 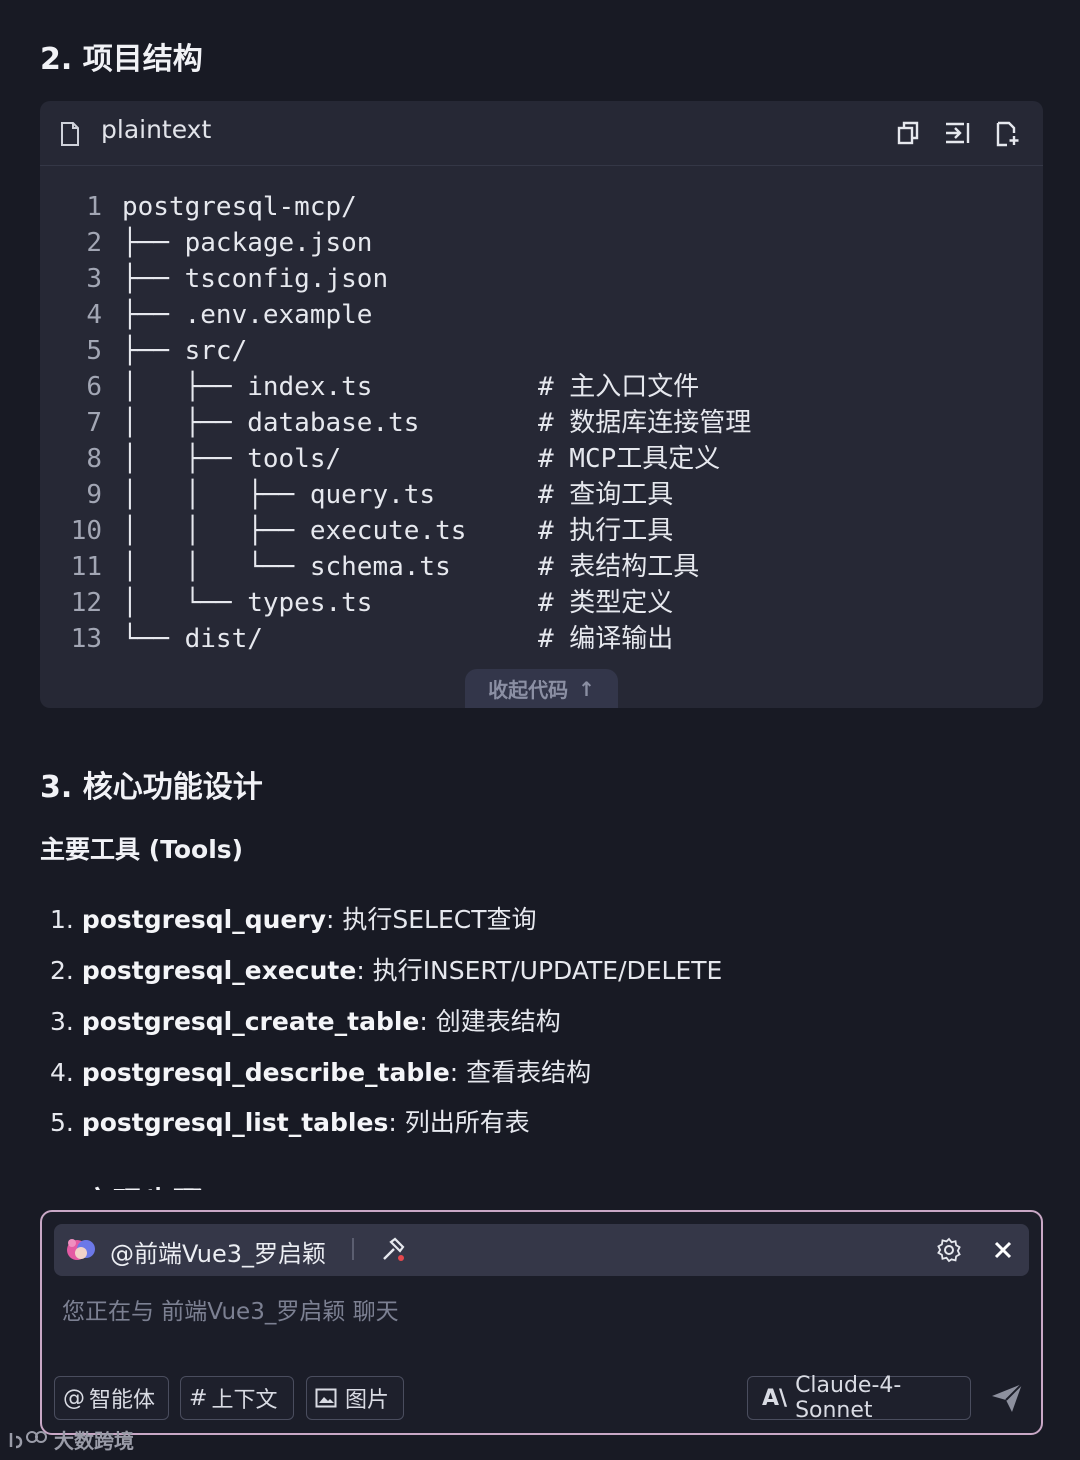 I want to click on arrow-up-icon: ↑, so click(x=586, y=688).